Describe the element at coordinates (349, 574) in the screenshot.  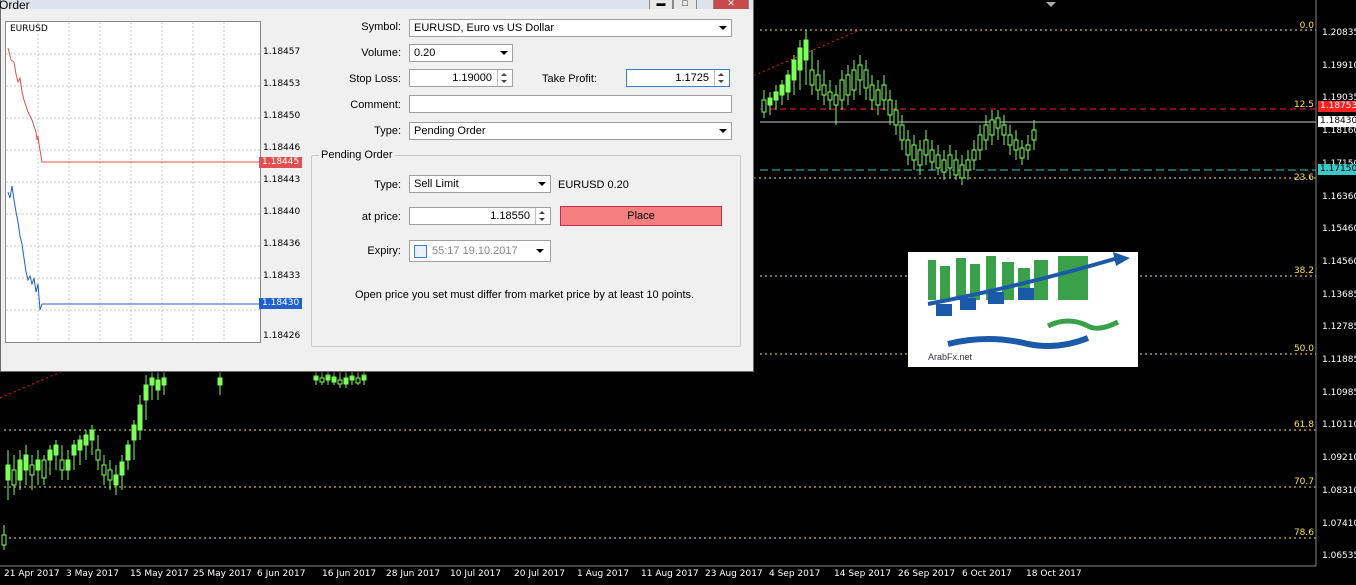
I see `date-tick-label: 16 Jun 2017` at that location.